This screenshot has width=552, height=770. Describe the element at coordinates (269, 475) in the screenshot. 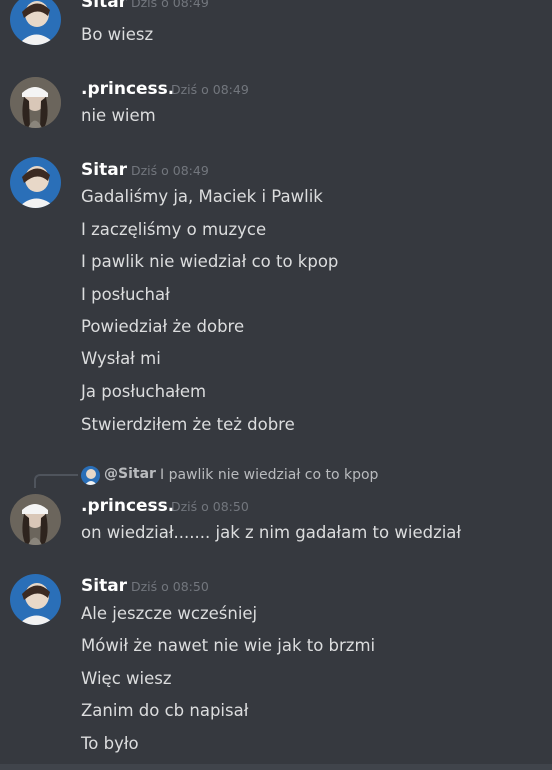

I see `reply-preview: I pawlik nie wiedział co to kpop` at that location.